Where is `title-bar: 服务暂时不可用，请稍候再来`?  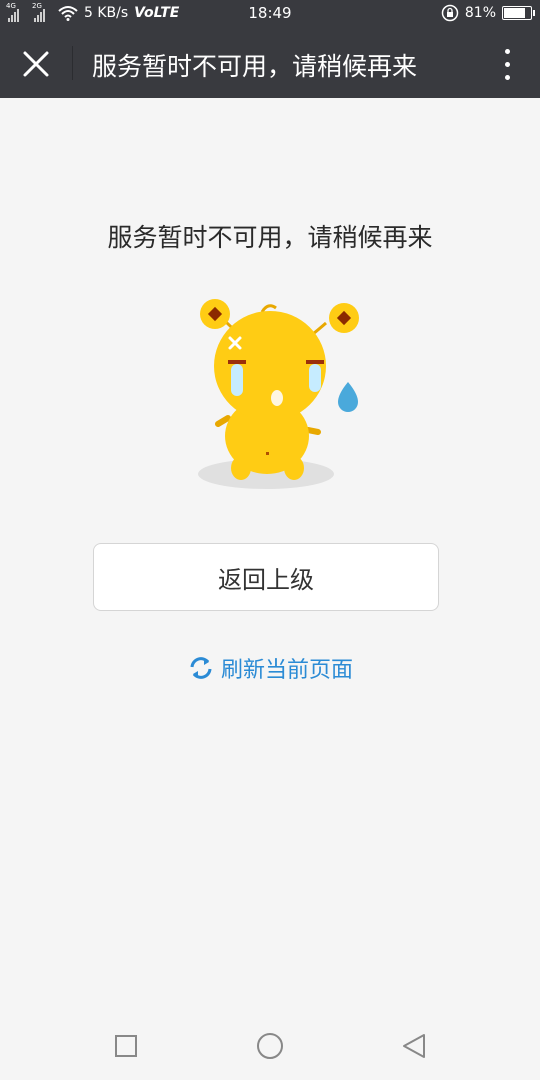
title-bar: 服务暂时不可用，请稍候再来 is located at coordinates (270, 63).